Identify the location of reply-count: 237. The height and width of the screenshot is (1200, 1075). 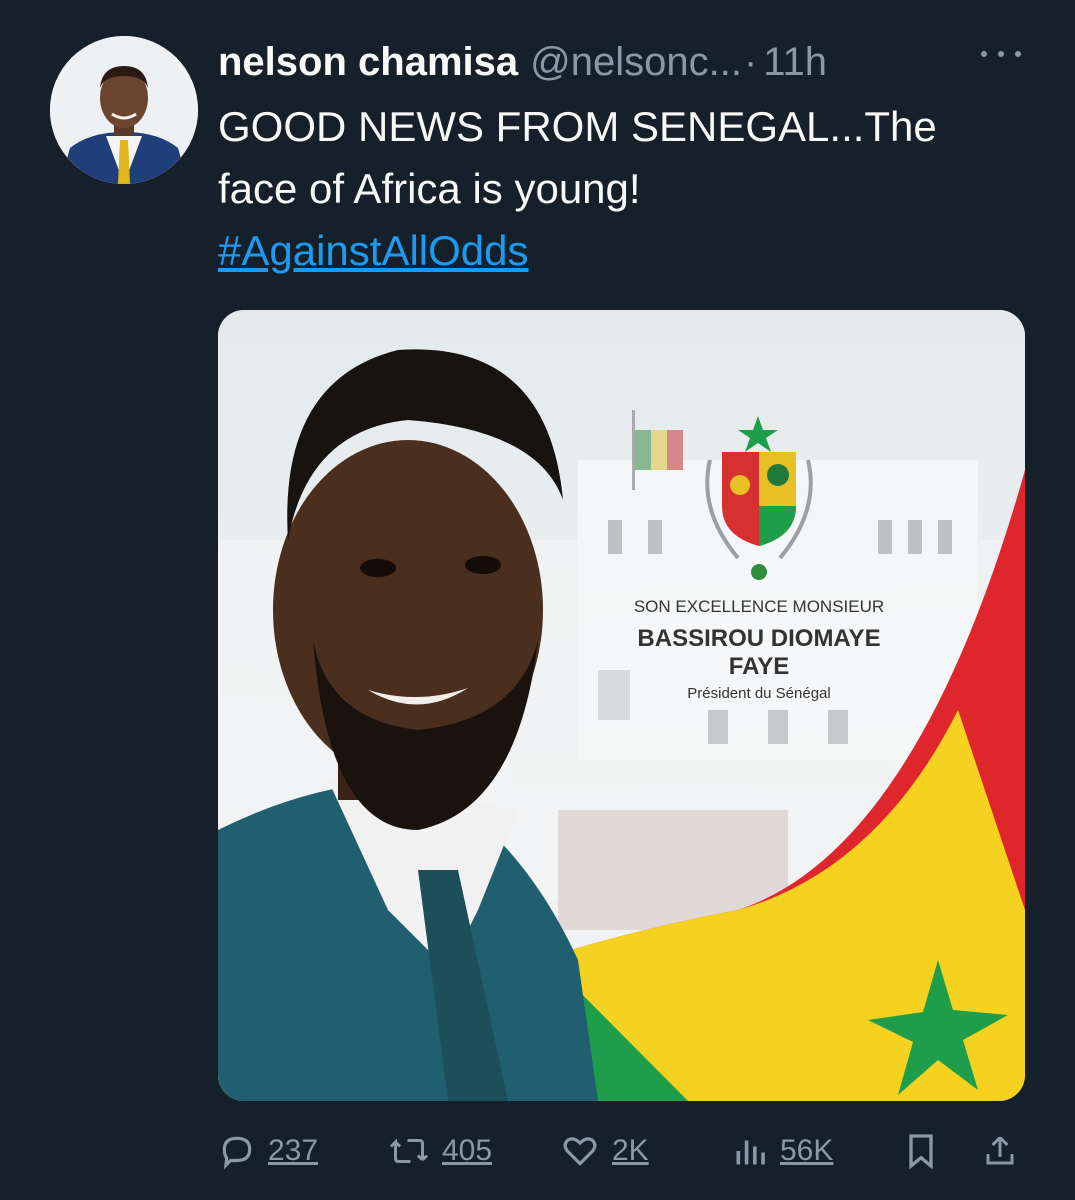
(293, 1150).